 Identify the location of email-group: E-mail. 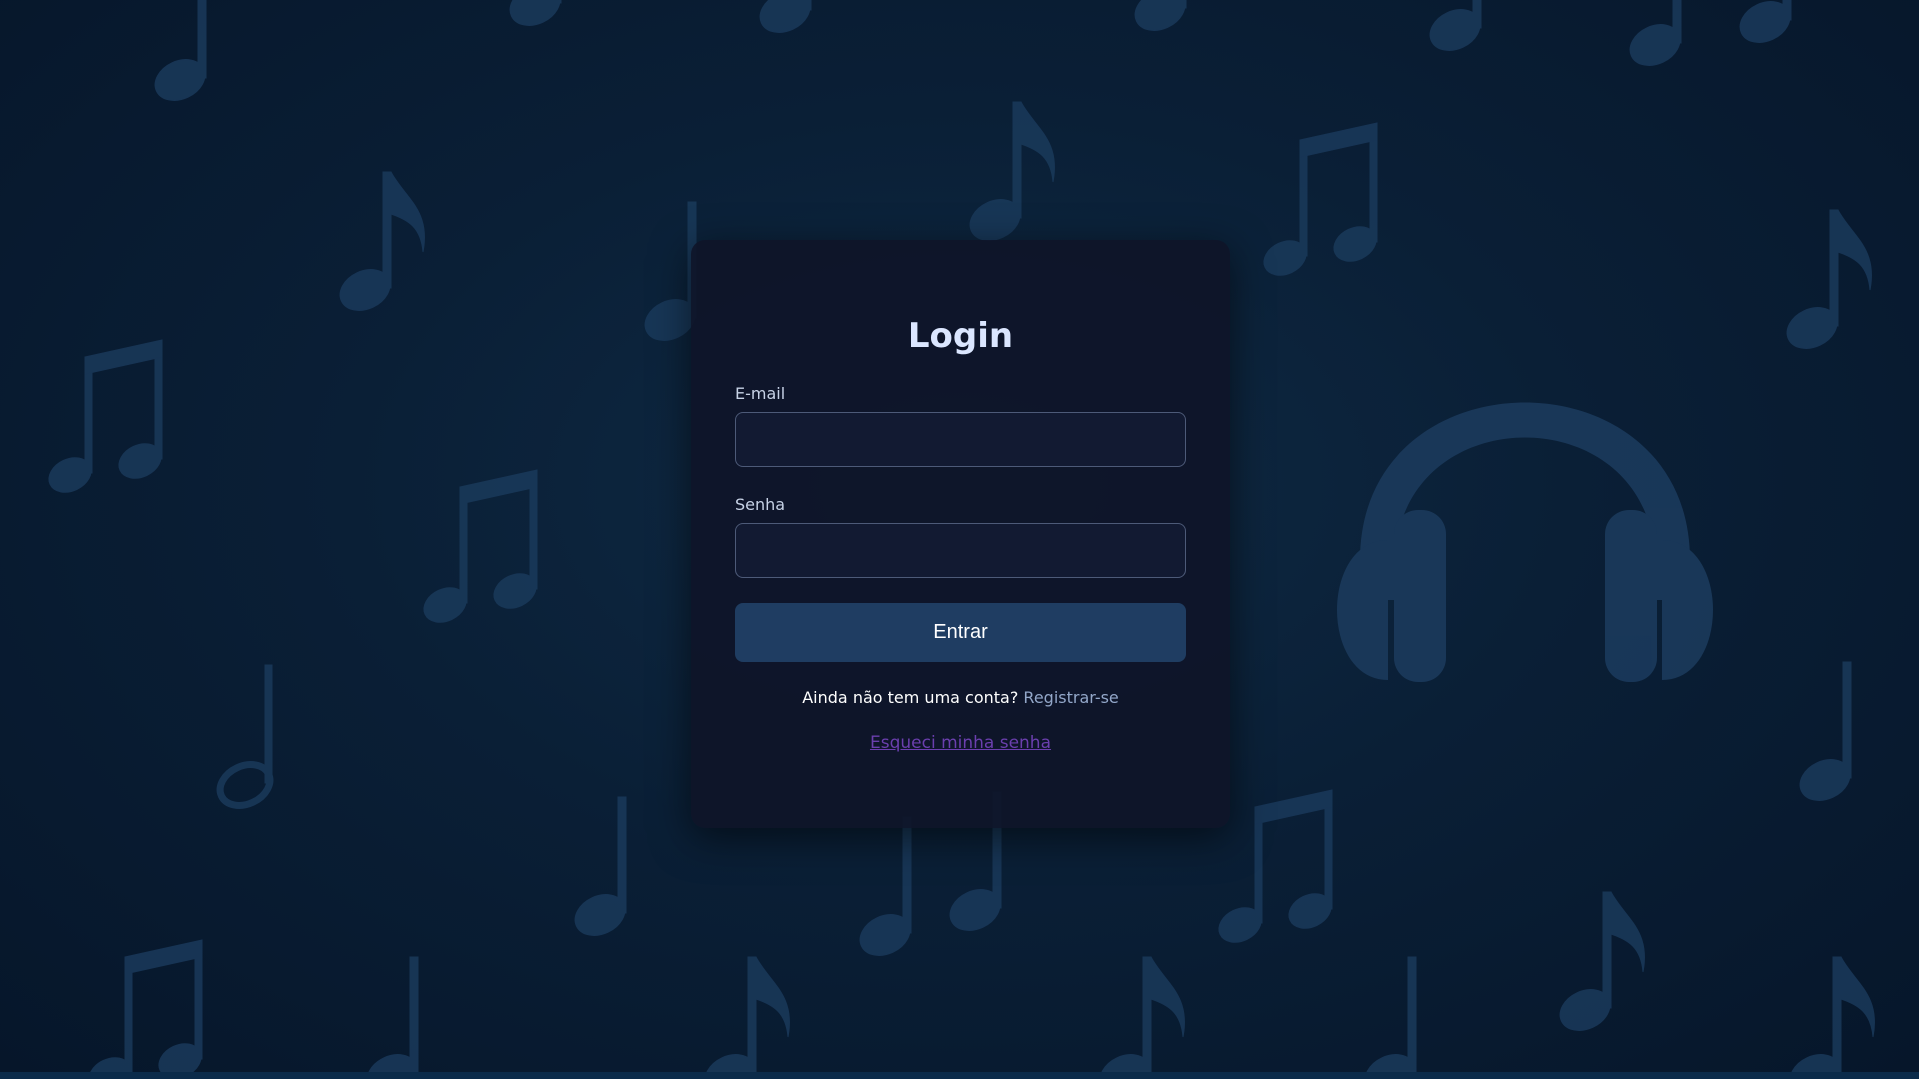
(960, 425).